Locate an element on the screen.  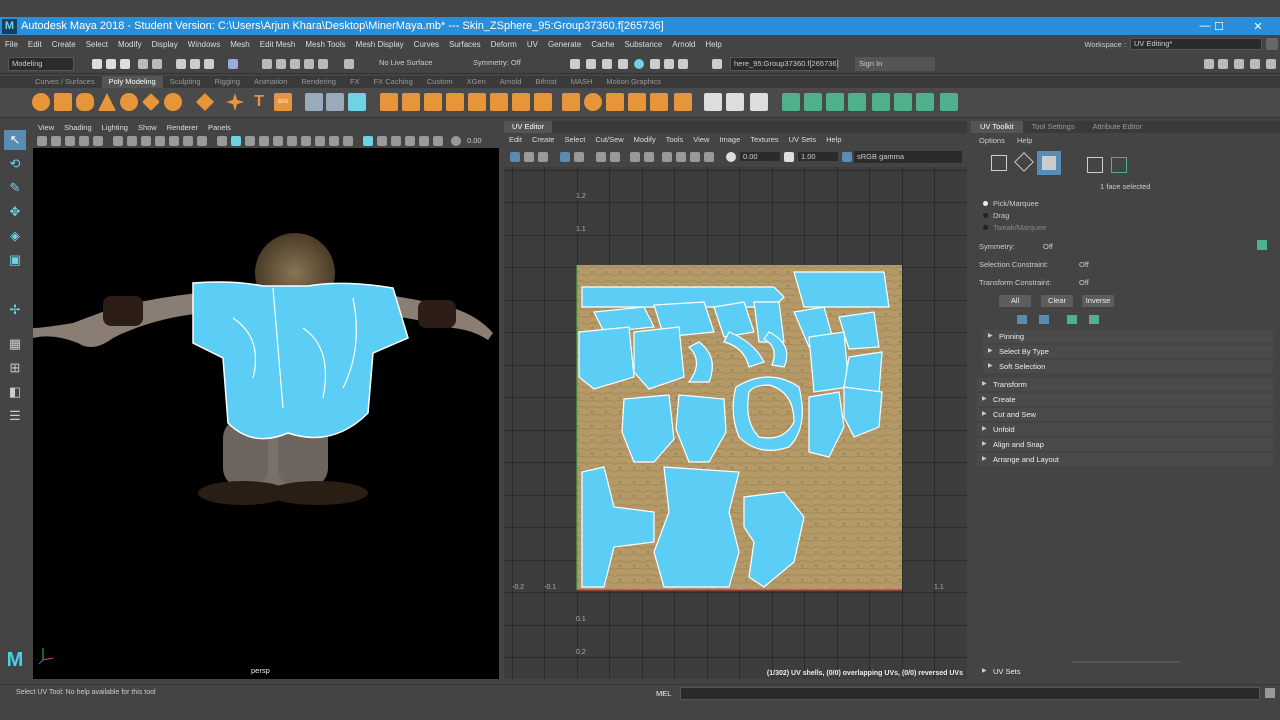
spherical-uv-icon is located at coordinates (835, 102).